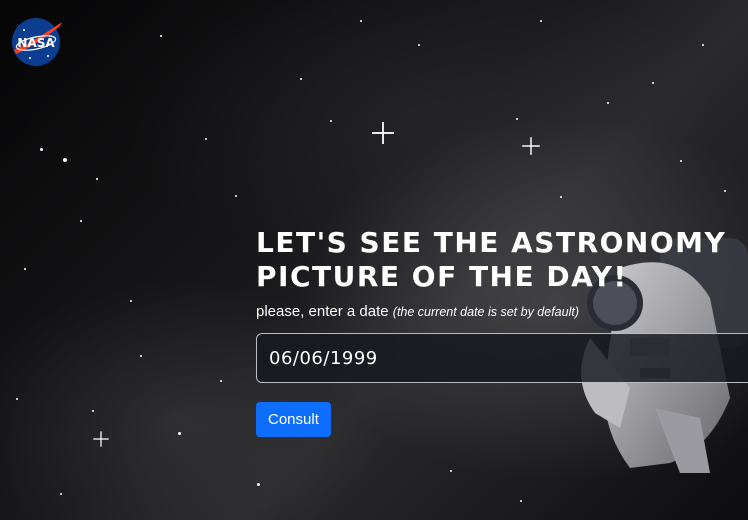  I want to click on page-title-line-2: PICTURE OF THE DAY!, so click(442, 276).